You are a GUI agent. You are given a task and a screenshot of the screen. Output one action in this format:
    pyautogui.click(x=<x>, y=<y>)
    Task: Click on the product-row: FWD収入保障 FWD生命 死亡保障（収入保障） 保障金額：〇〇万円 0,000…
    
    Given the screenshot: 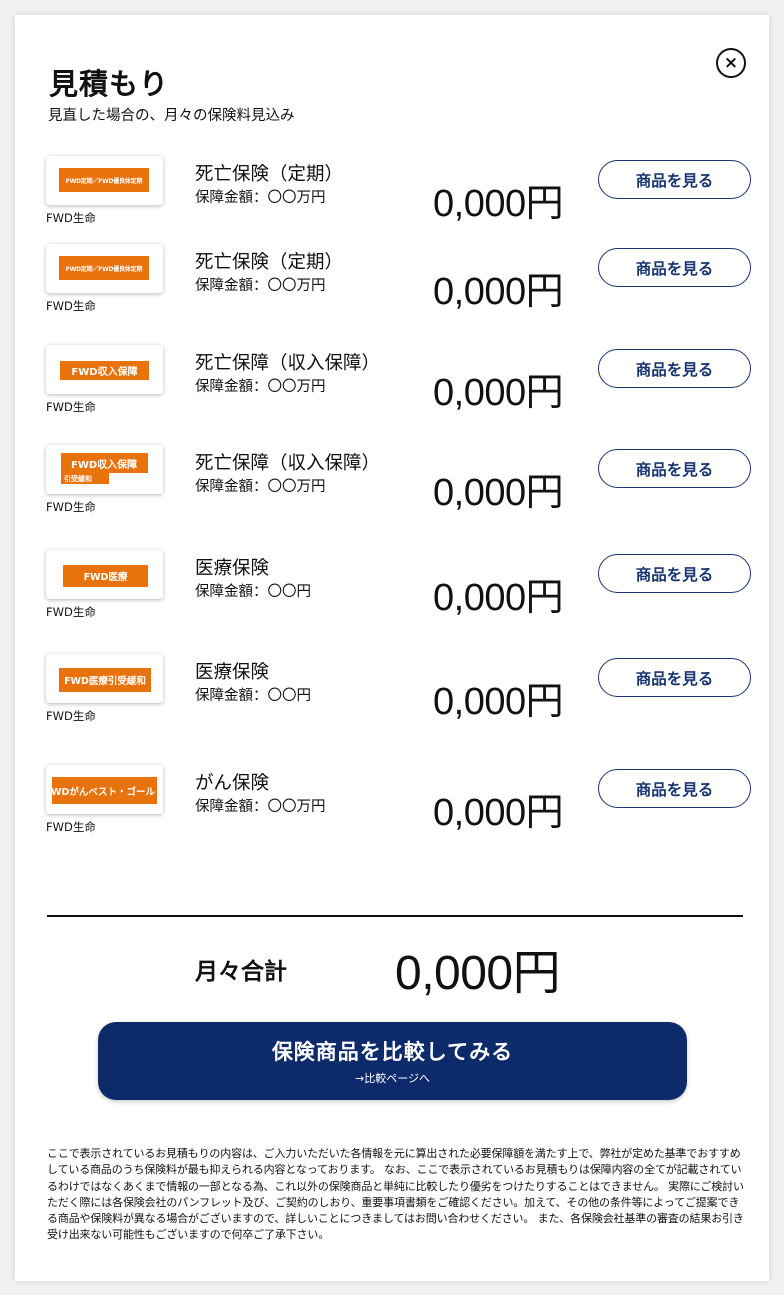 What is the action you would take?
    pyautogui.click(x=392, y=390)
    